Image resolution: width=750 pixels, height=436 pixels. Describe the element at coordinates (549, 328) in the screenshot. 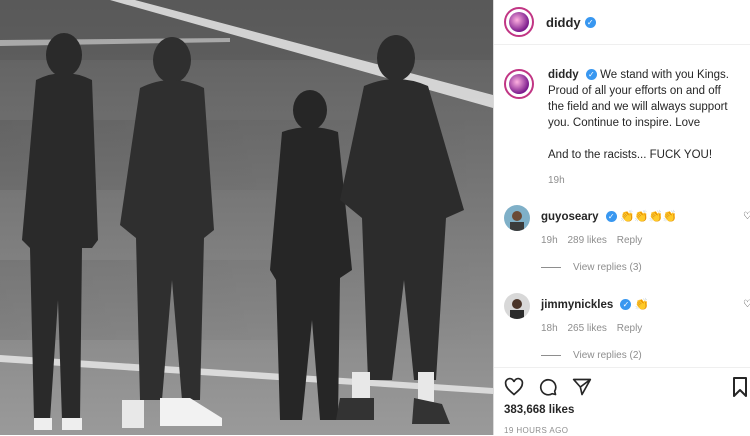

I see `comment-time: 18h` at that location.